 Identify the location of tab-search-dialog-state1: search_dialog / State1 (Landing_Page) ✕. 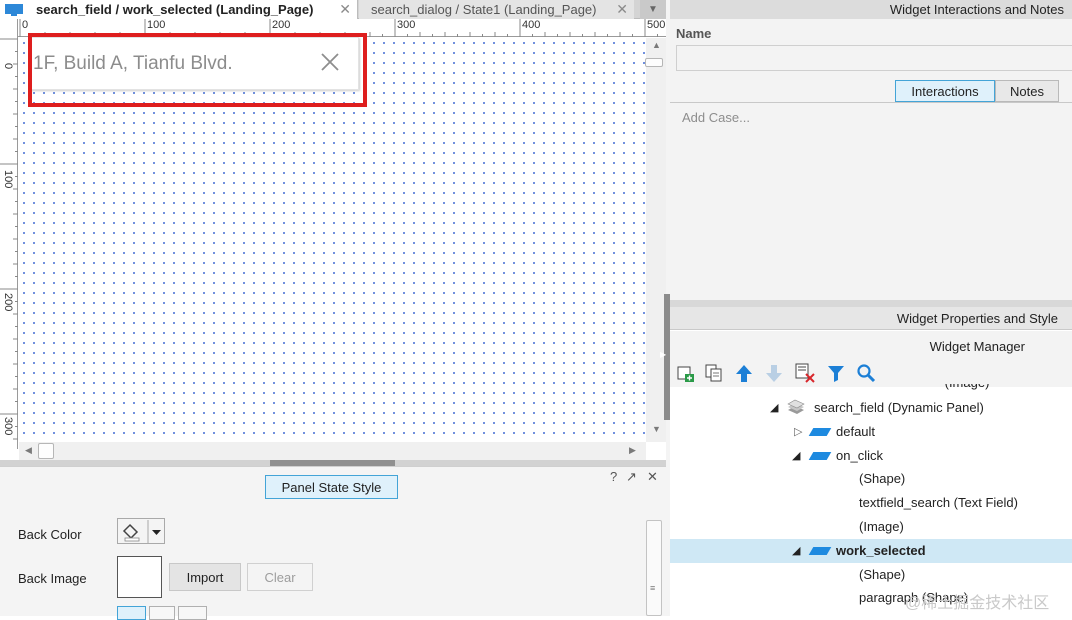
(496, 9).